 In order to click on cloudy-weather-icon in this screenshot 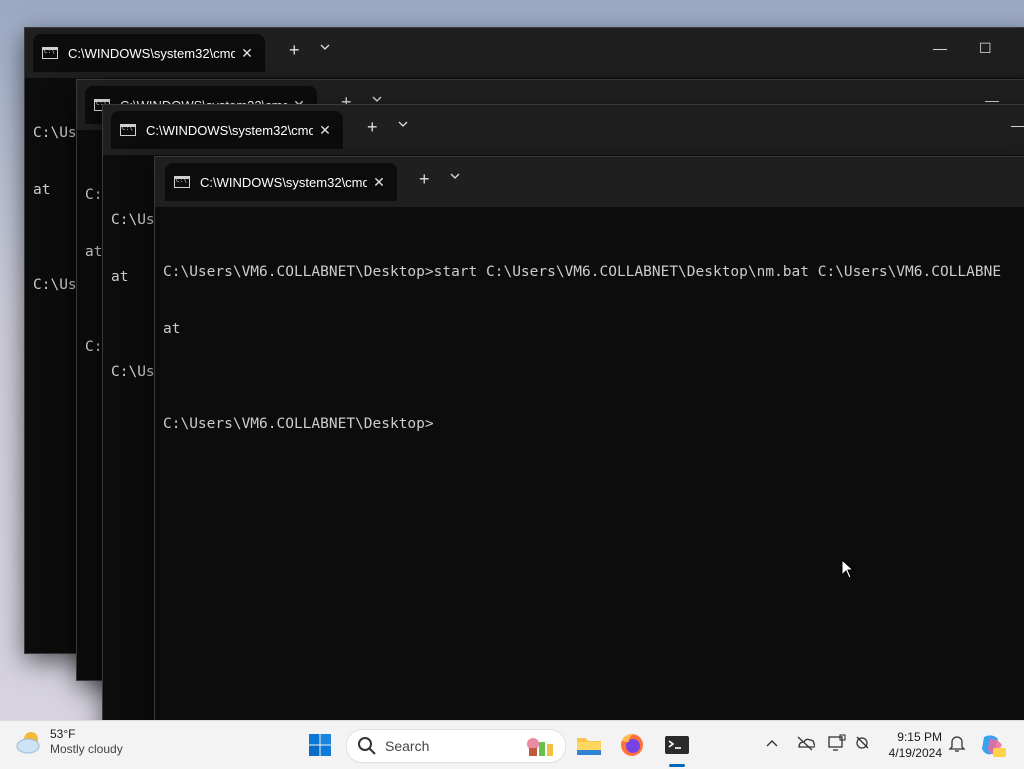, I will do `click(28, 742)`.